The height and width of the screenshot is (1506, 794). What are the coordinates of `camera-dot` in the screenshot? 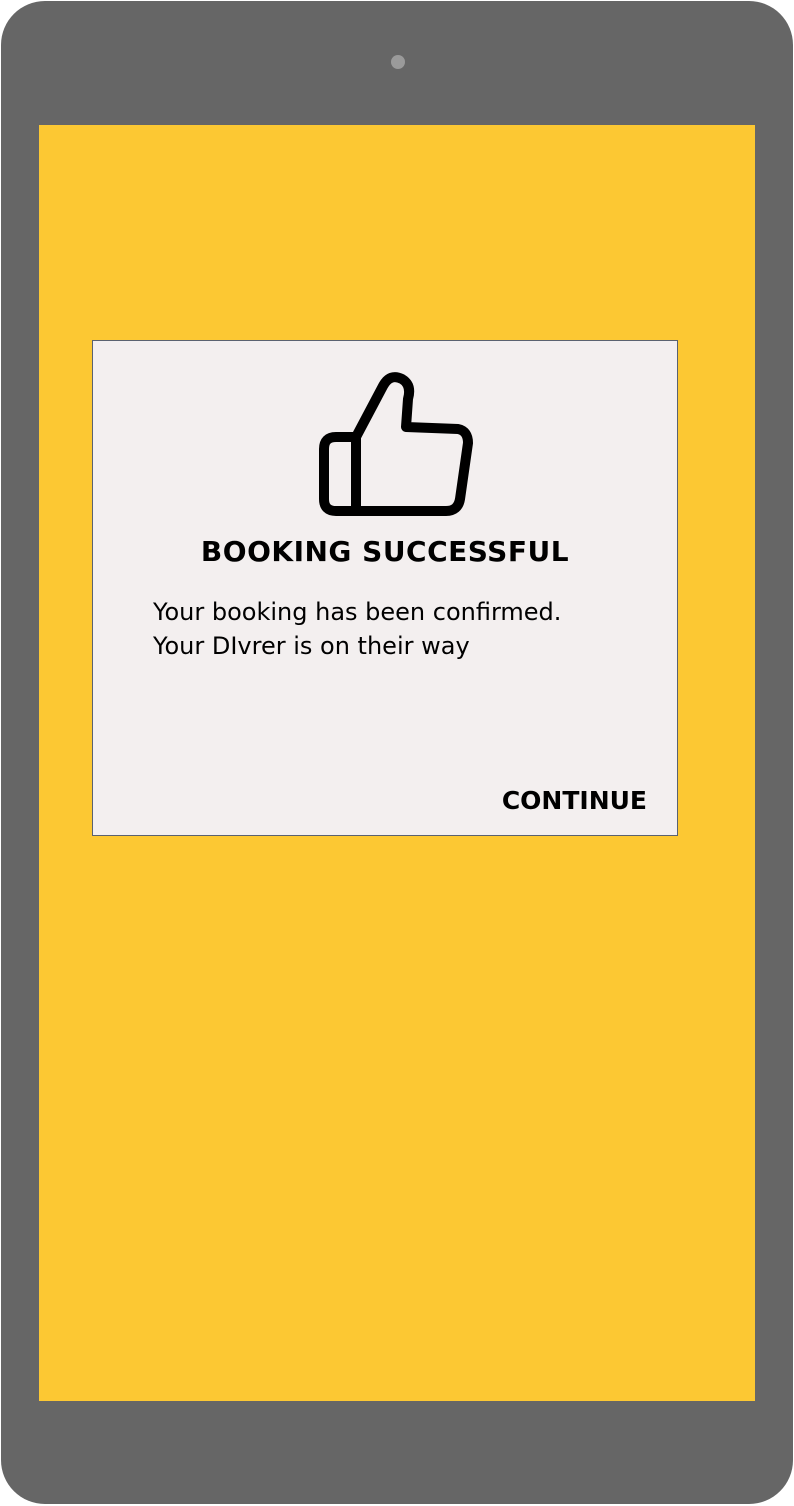 It's located at (398, 62).